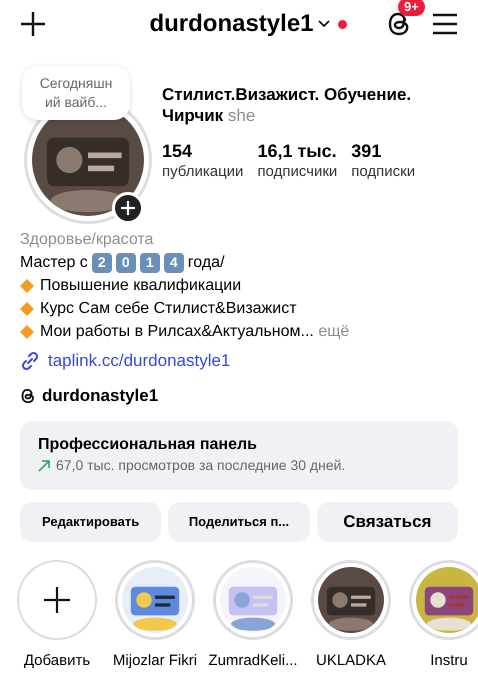 Image resolution: width=478 pixels, height=699 pixels. What do you see at coordinates (141, 286) in the screenshot?
I see `bio-line: Повышение квалификации` at bounding box center [141, 286].